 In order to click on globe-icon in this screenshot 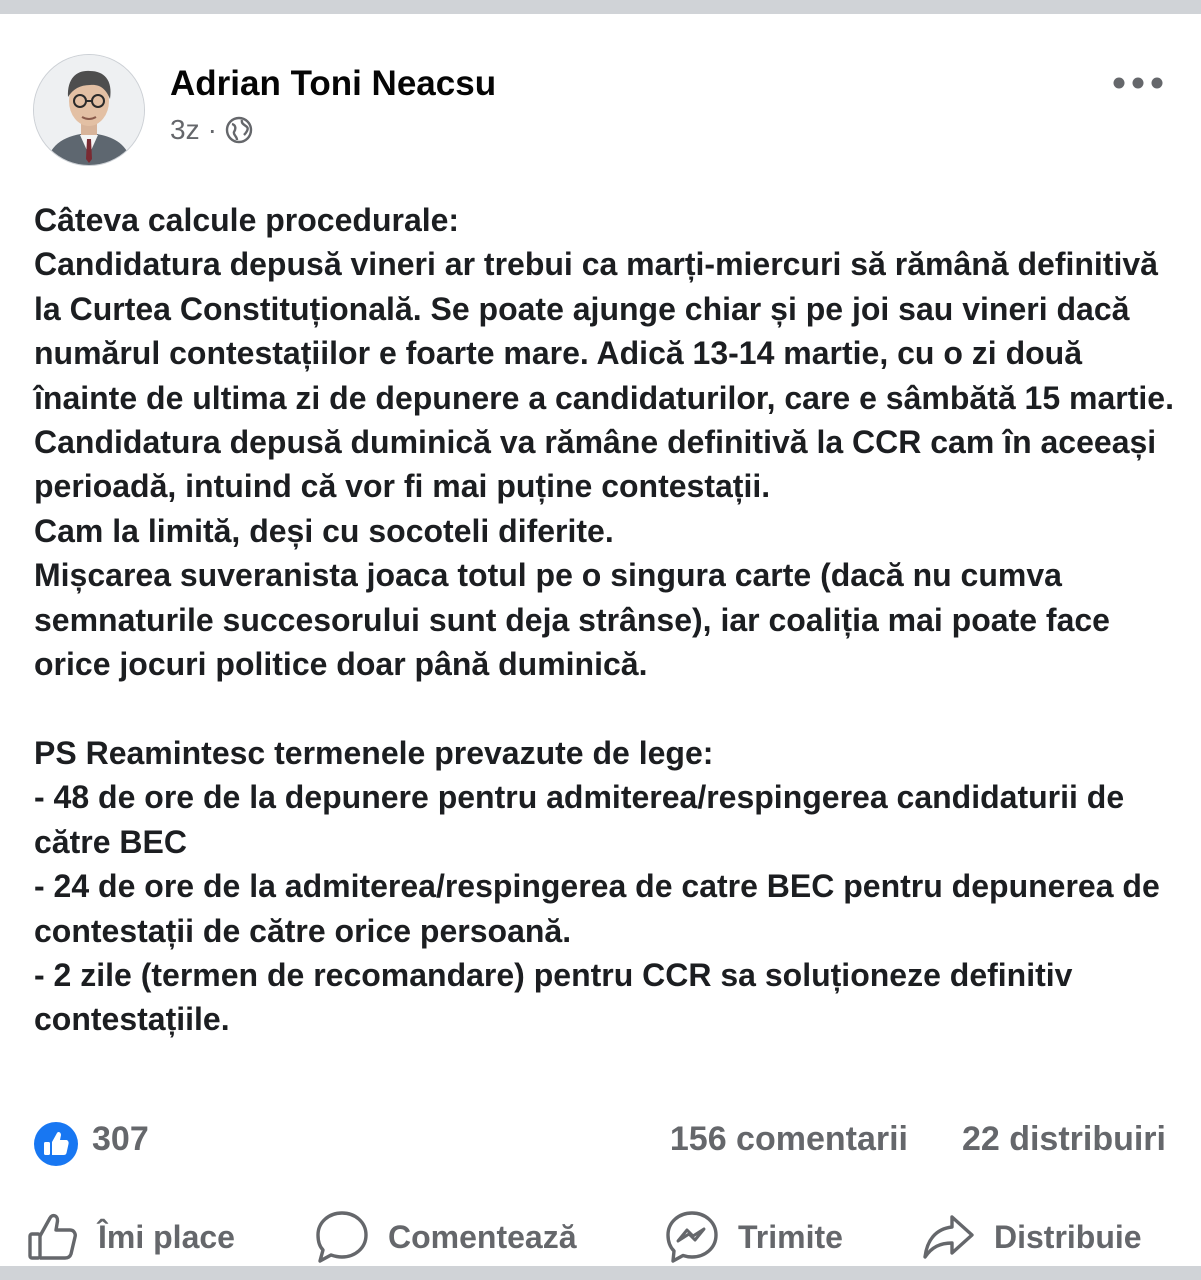, I will do `click(239, 130)`.